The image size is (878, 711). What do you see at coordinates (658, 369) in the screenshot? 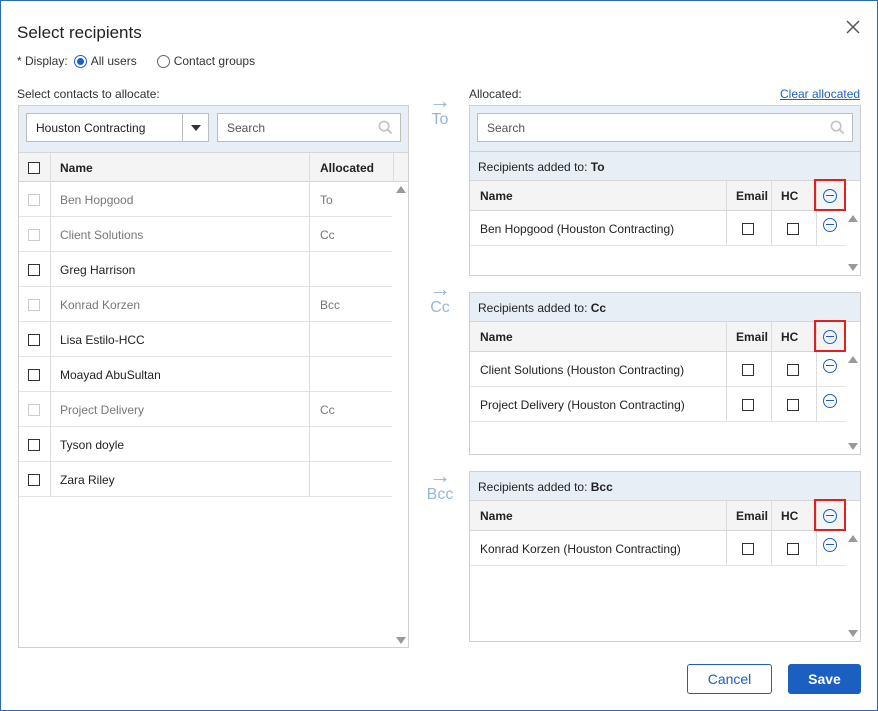
I see `recipient-row: Client Solutions (Houston Contracting)` at bounding box center [658, 369].